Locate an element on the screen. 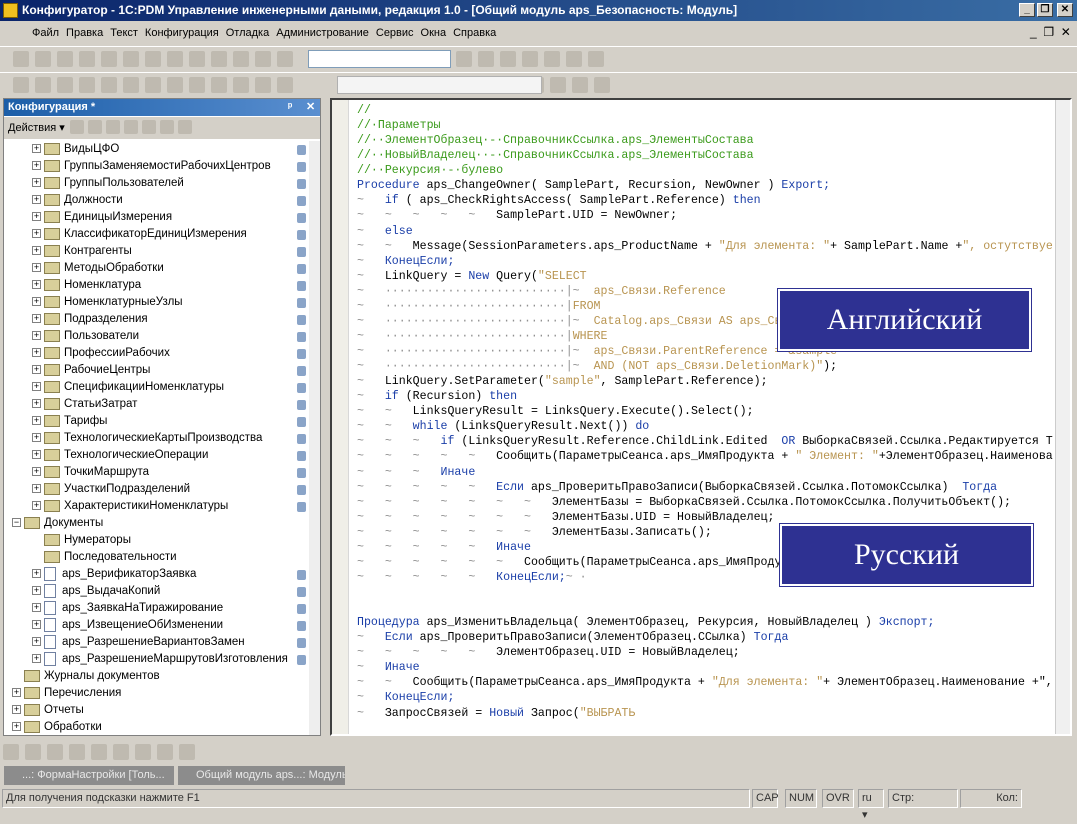  tree-node: + ТочкиМаршрута is located at coordinates (170, 472).